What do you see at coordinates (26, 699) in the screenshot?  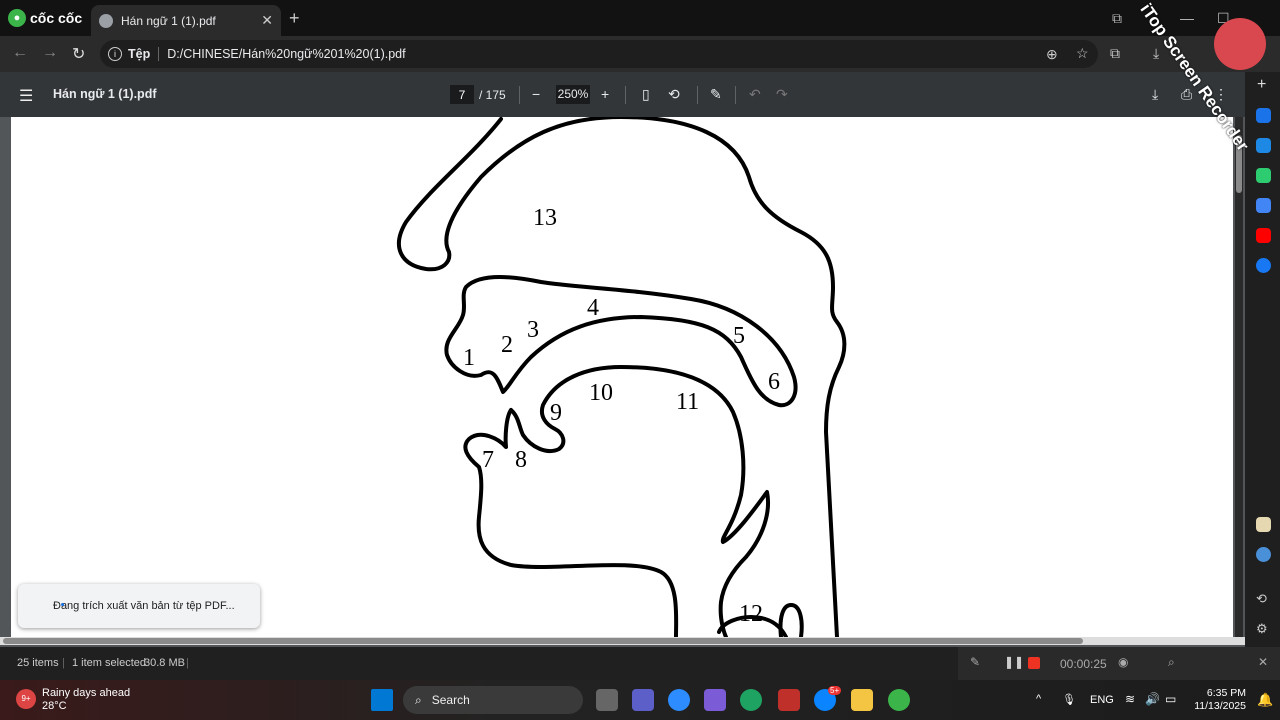 I see `weather-badge: 9+` at bounding box center [26, 699].